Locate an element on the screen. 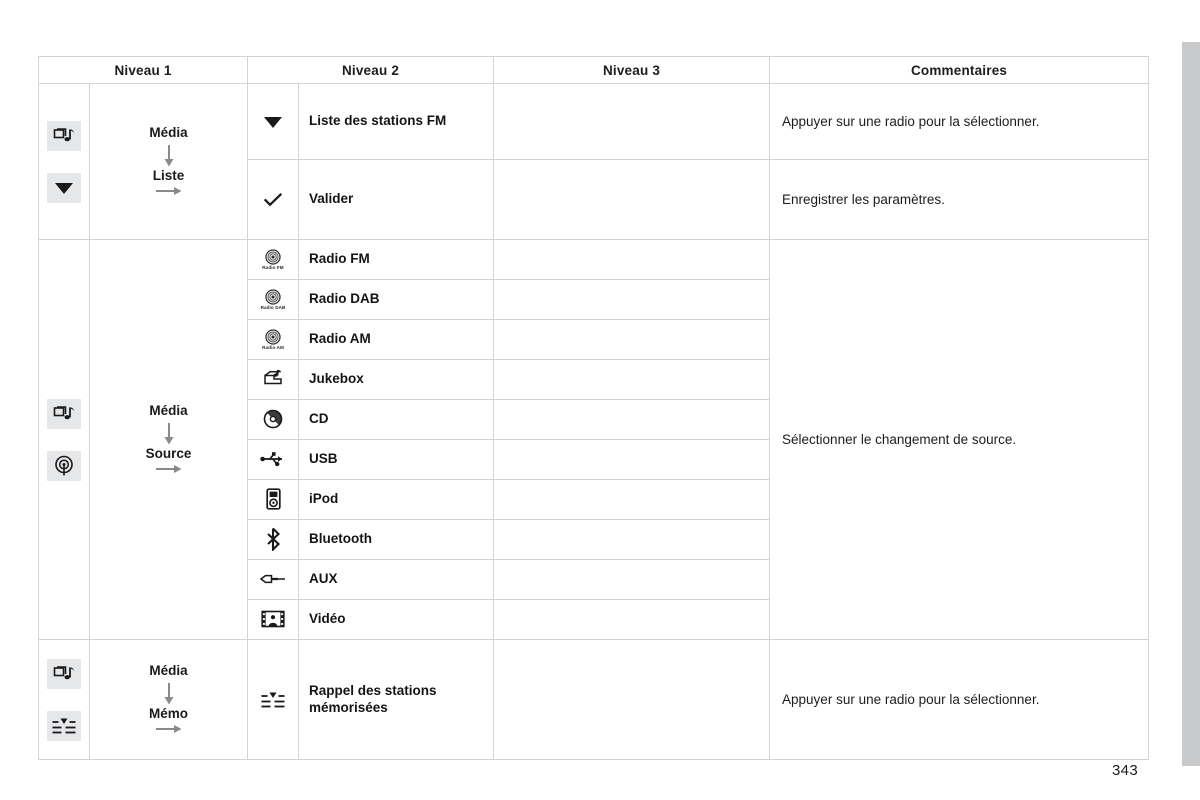  level1-second-label: Liste is located at coordinates (168, 175).